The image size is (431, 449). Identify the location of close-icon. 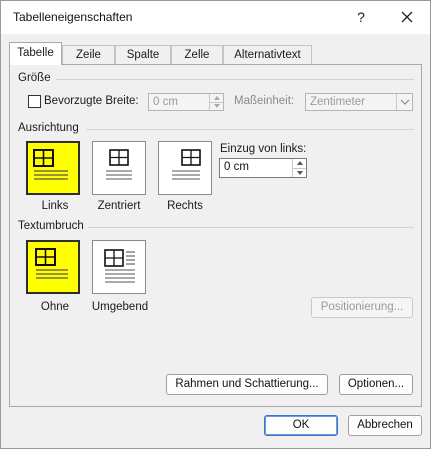
(407, 17).